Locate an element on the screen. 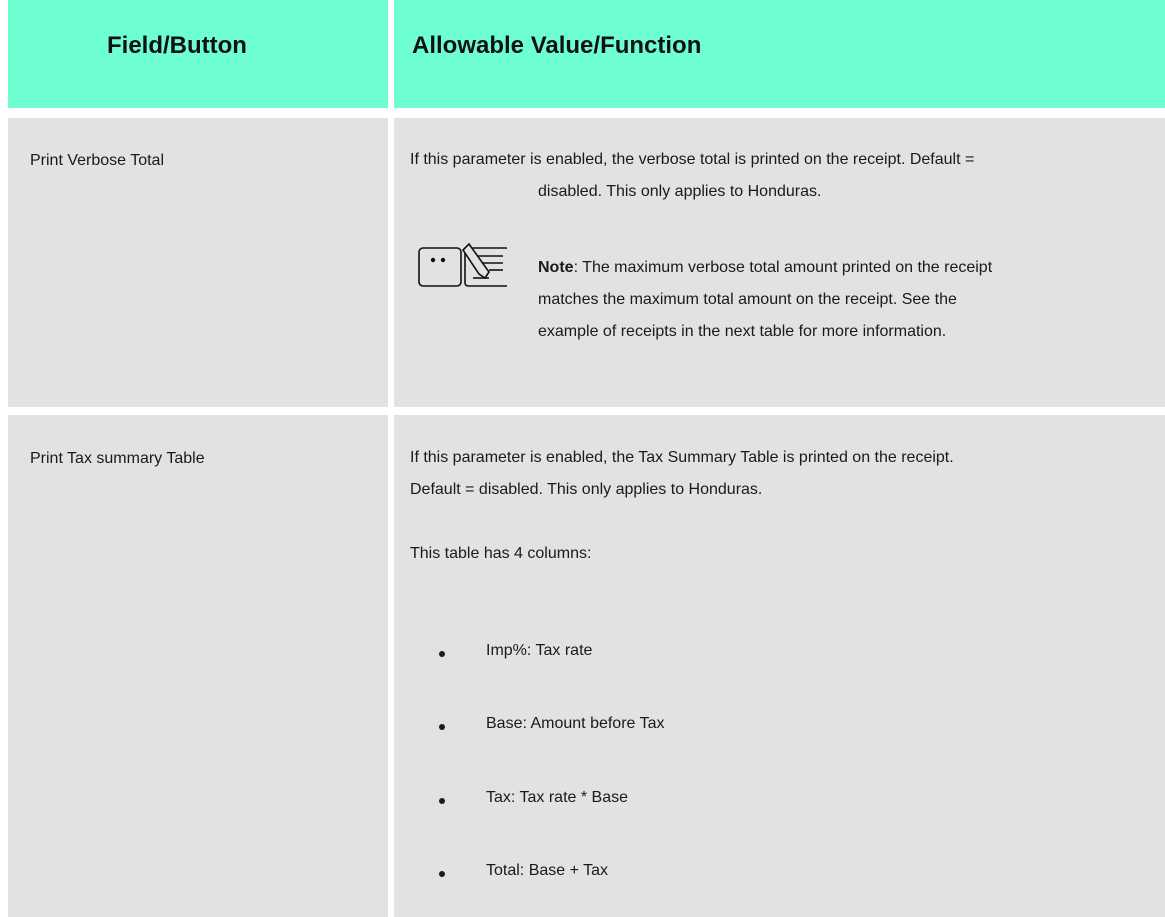  description-line: disabled. This only applies to Honduras. is located at coordinates (680, 191).